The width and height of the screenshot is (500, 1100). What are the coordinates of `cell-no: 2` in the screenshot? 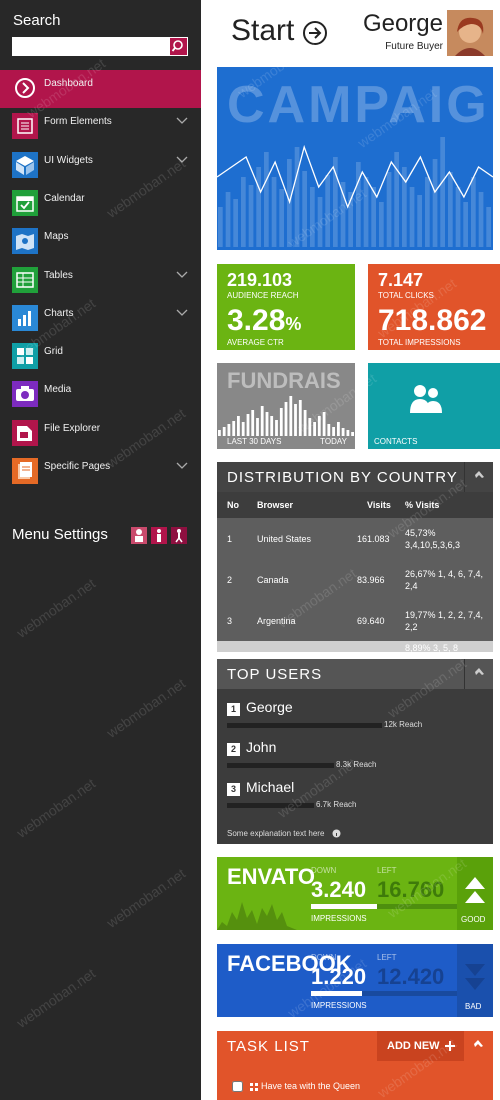 It's located at (230, 580).